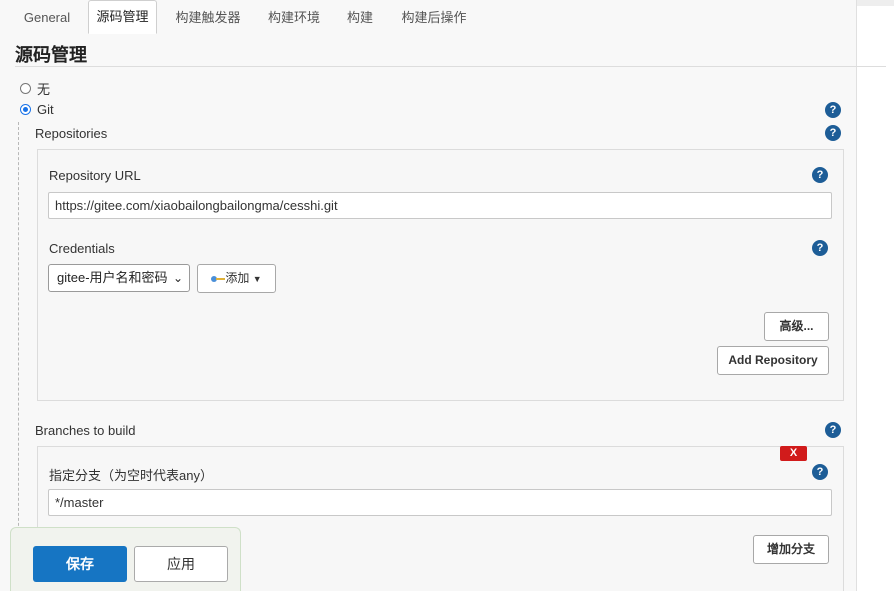  Describe the element at coordinates (791, 549) in the screenshot. I see `add-branch-button: 增加分支` at that location.